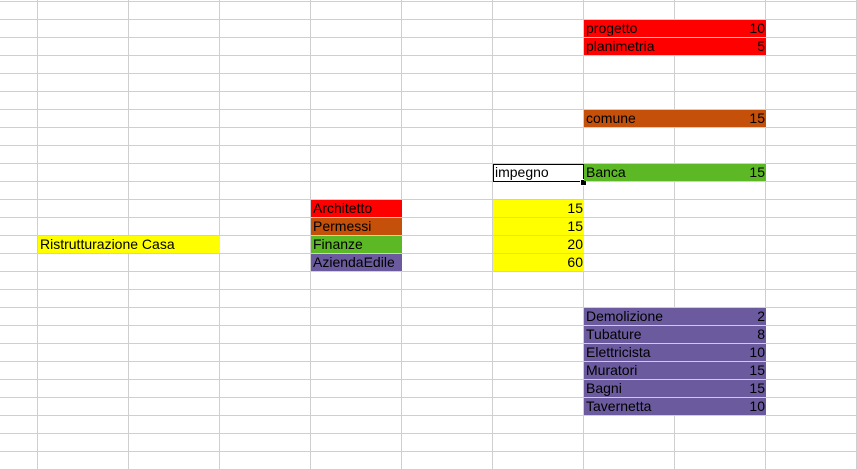 The width and height of the screenshot is (857, 470). What do you see at coordinates (538, 244) in the screenshot?
I see `cell-category-finanze-value: 20` at bounding box center [538, 244].